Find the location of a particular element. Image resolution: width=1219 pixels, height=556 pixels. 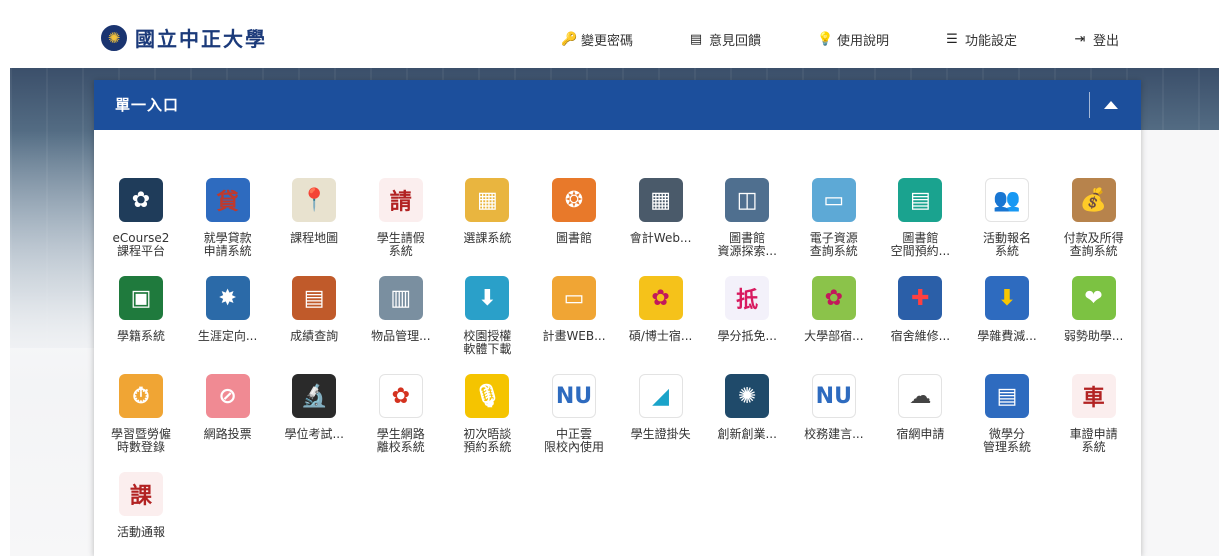

work-hours-icon: ⏱ is located at coordinates (141, 396).